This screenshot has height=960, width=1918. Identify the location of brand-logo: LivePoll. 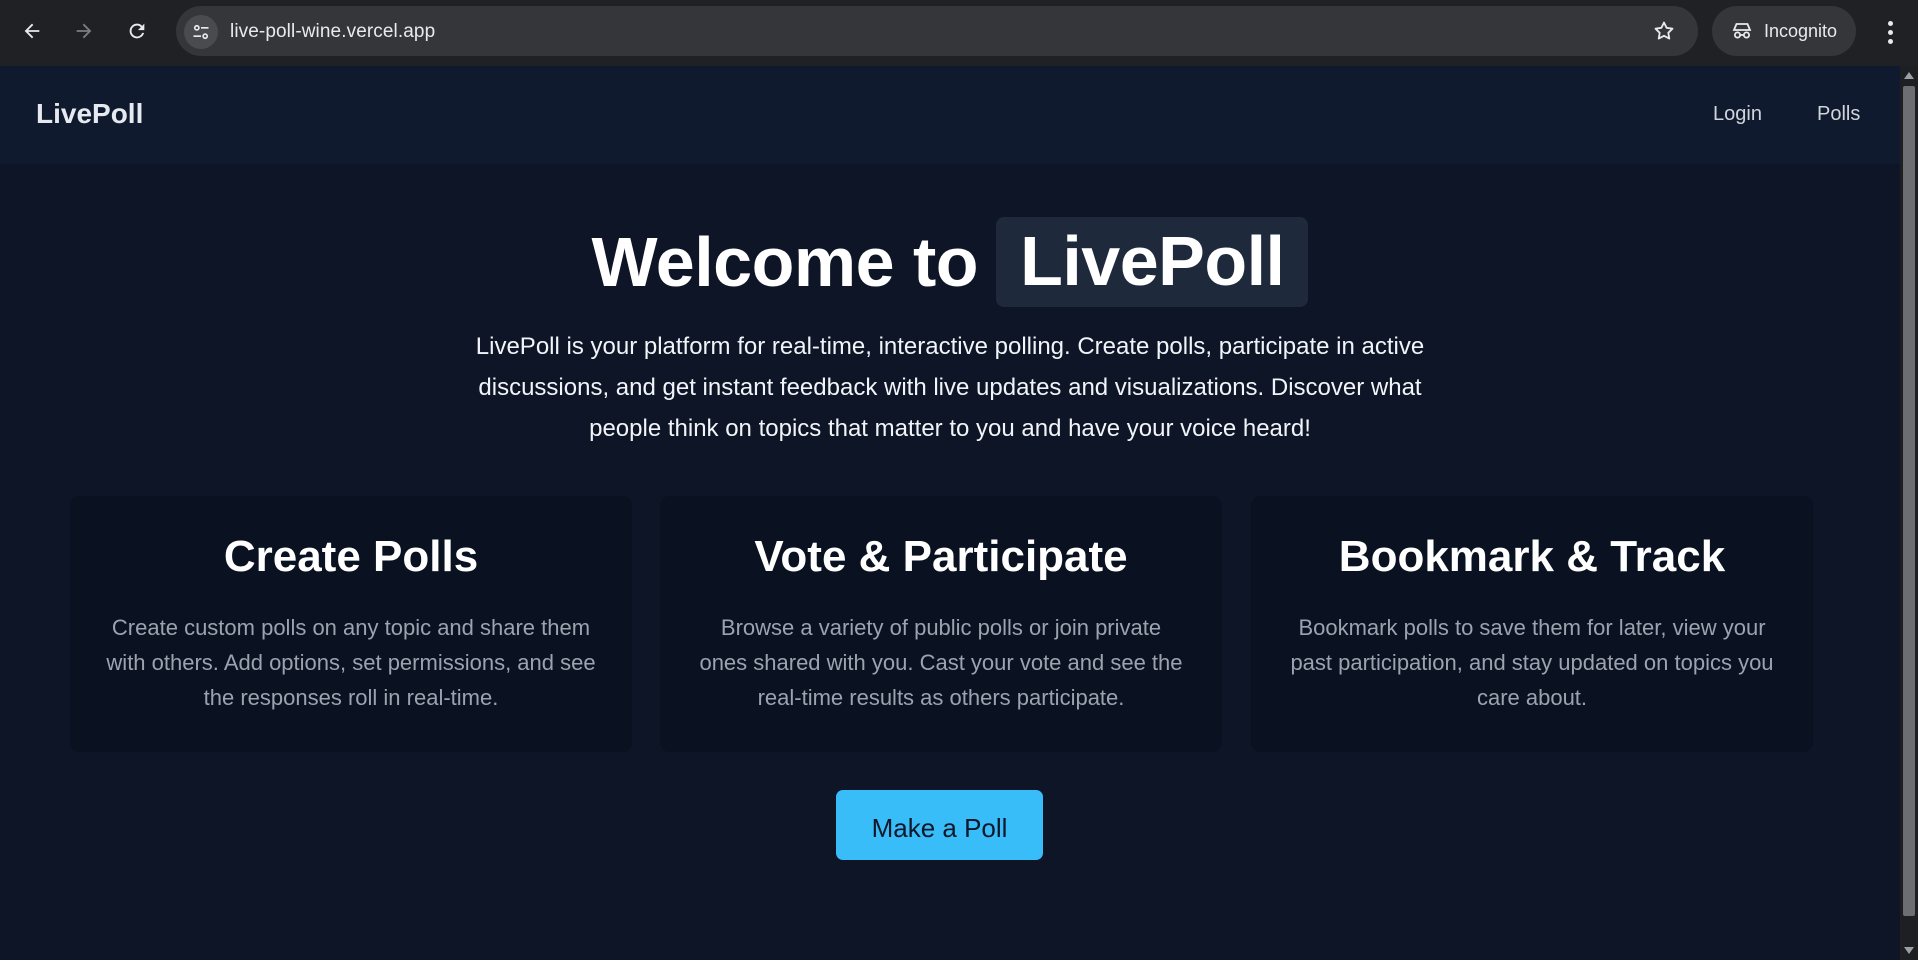
(89, 114).